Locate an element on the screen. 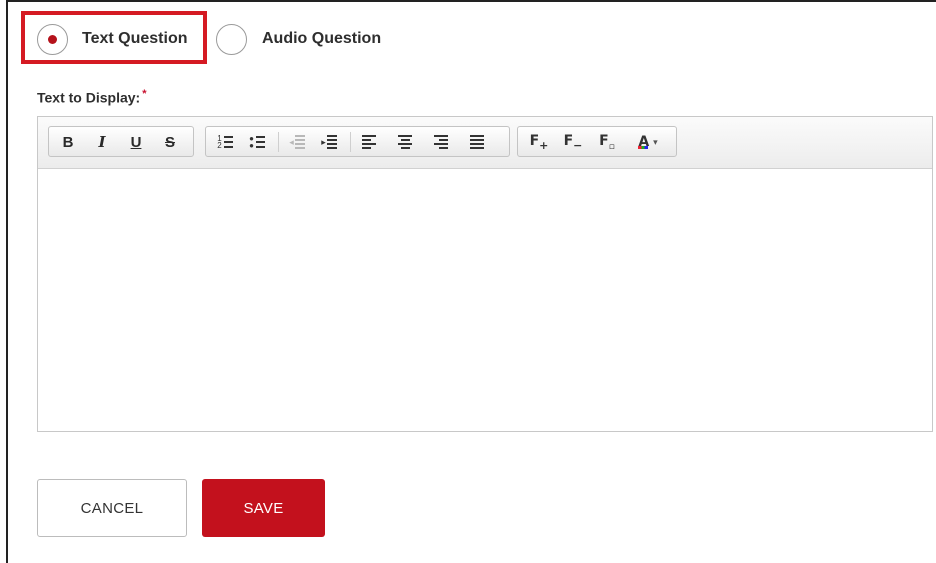  toolbar-group-paragraph: 12 ● ● ◂ ▸ is located at coordinates (357, 141).